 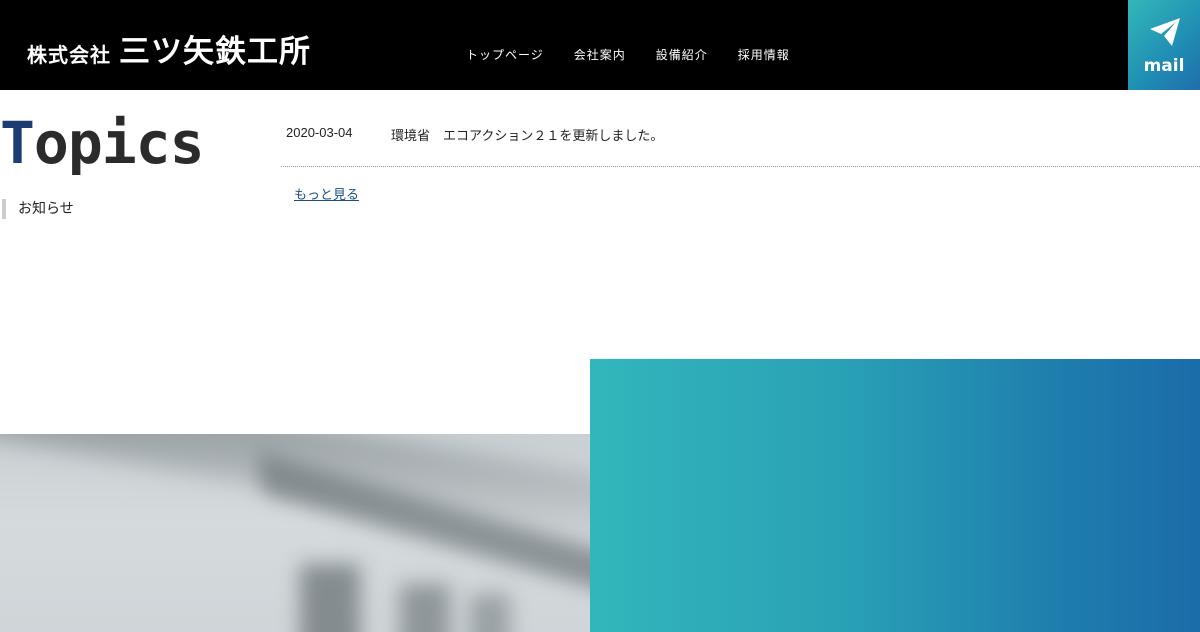 I want to click on topics-heading-rest: opics, so click(x=119, y=143).